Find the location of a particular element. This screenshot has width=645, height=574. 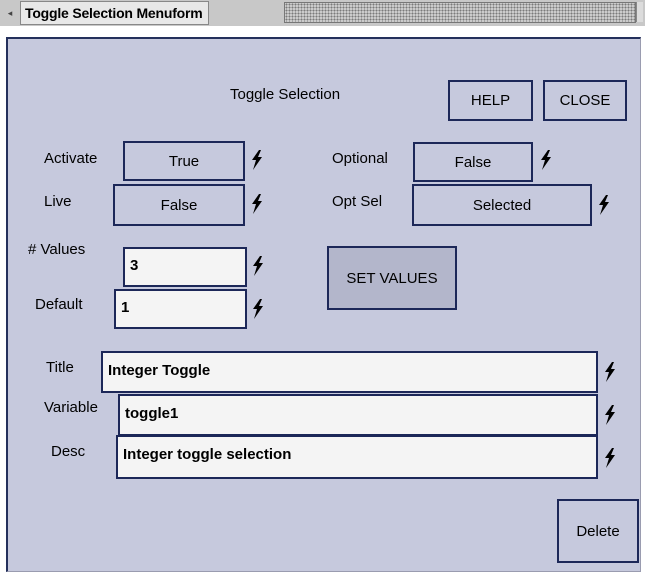

optional-label: Optional is located at coordinates (360, 158).